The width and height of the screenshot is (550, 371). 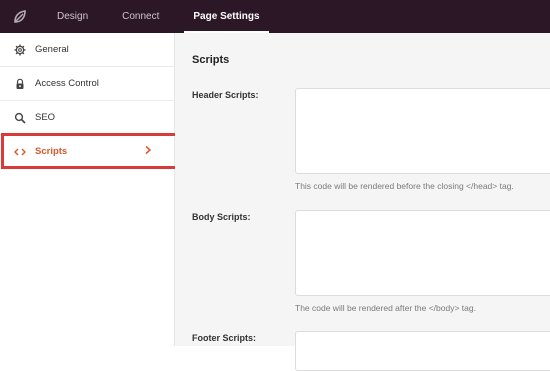 I want to click on body-scripts-textarea, so click(x=422, y=253).